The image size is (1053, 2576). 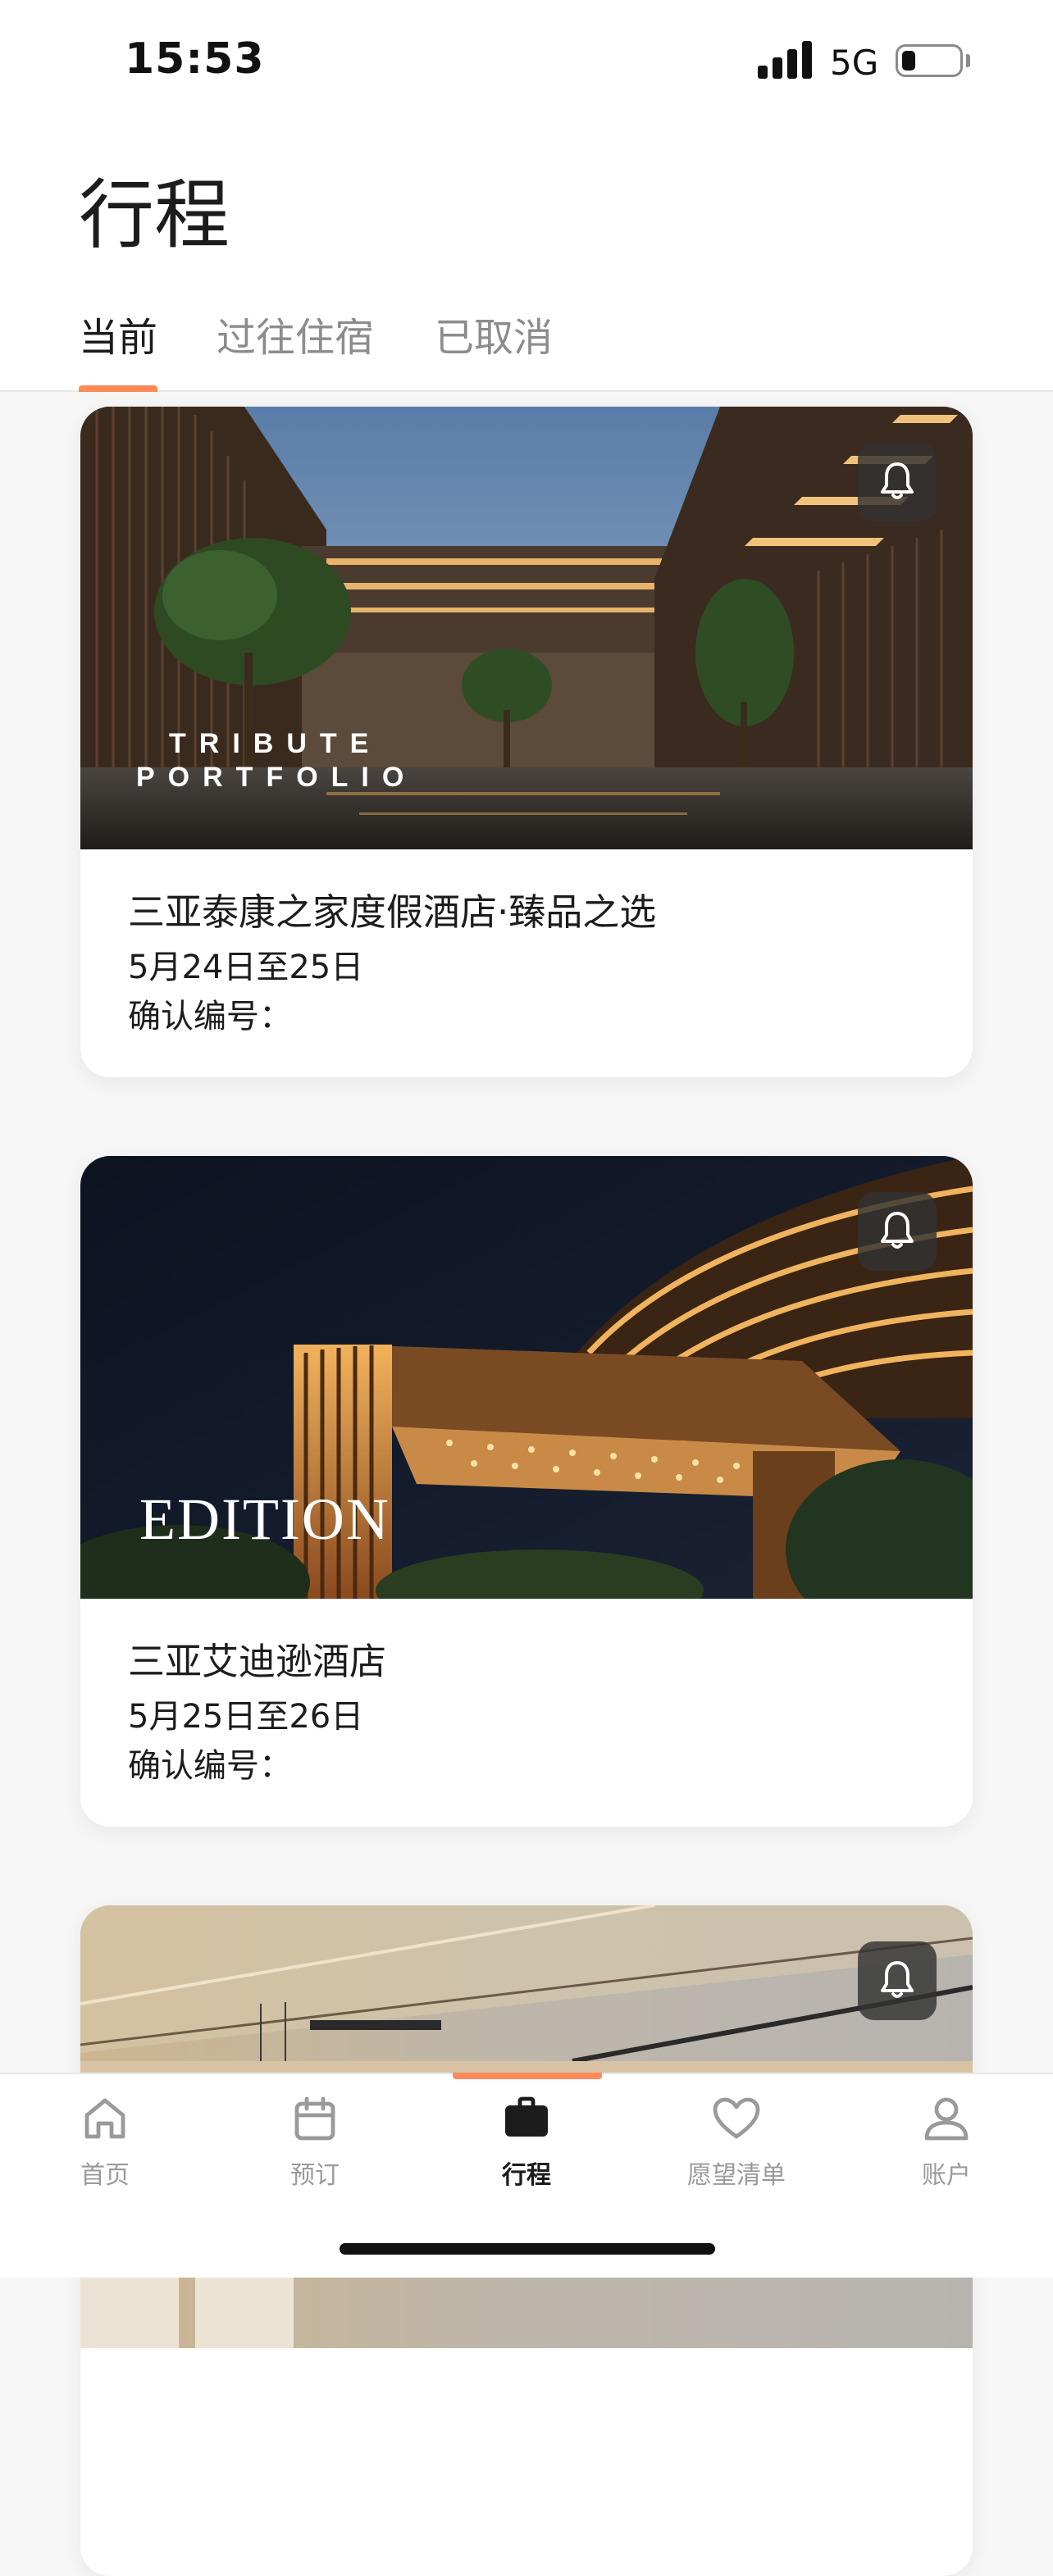 What do you see at coordinates (118, 388) in the screenshot?
I see `active-tab-indicator` at bounding box center [118, 388].